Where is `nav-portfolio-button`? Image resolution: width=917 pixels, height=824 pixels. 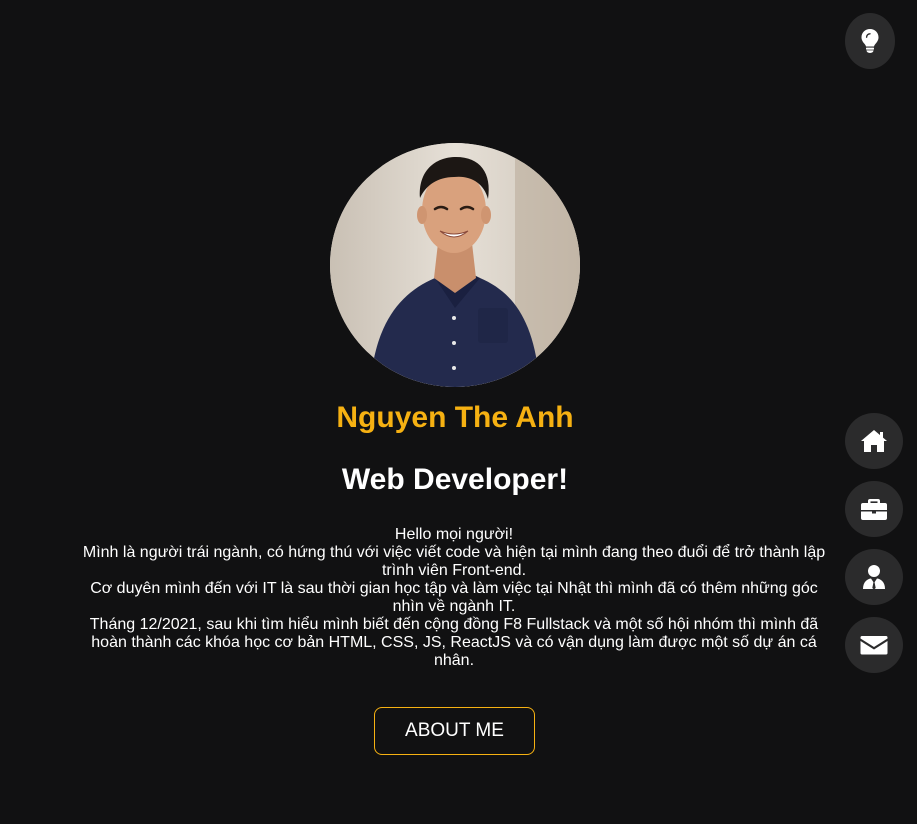 nav-portfolio-button is located at coordinates (874, 509).